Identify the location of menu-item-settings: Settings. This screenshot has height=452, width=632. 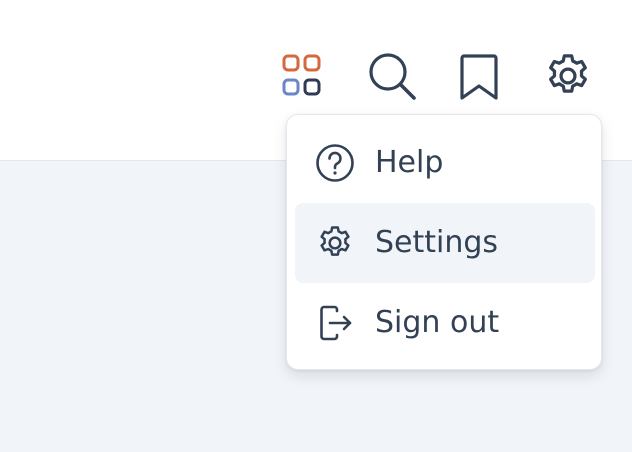
(445, 243).